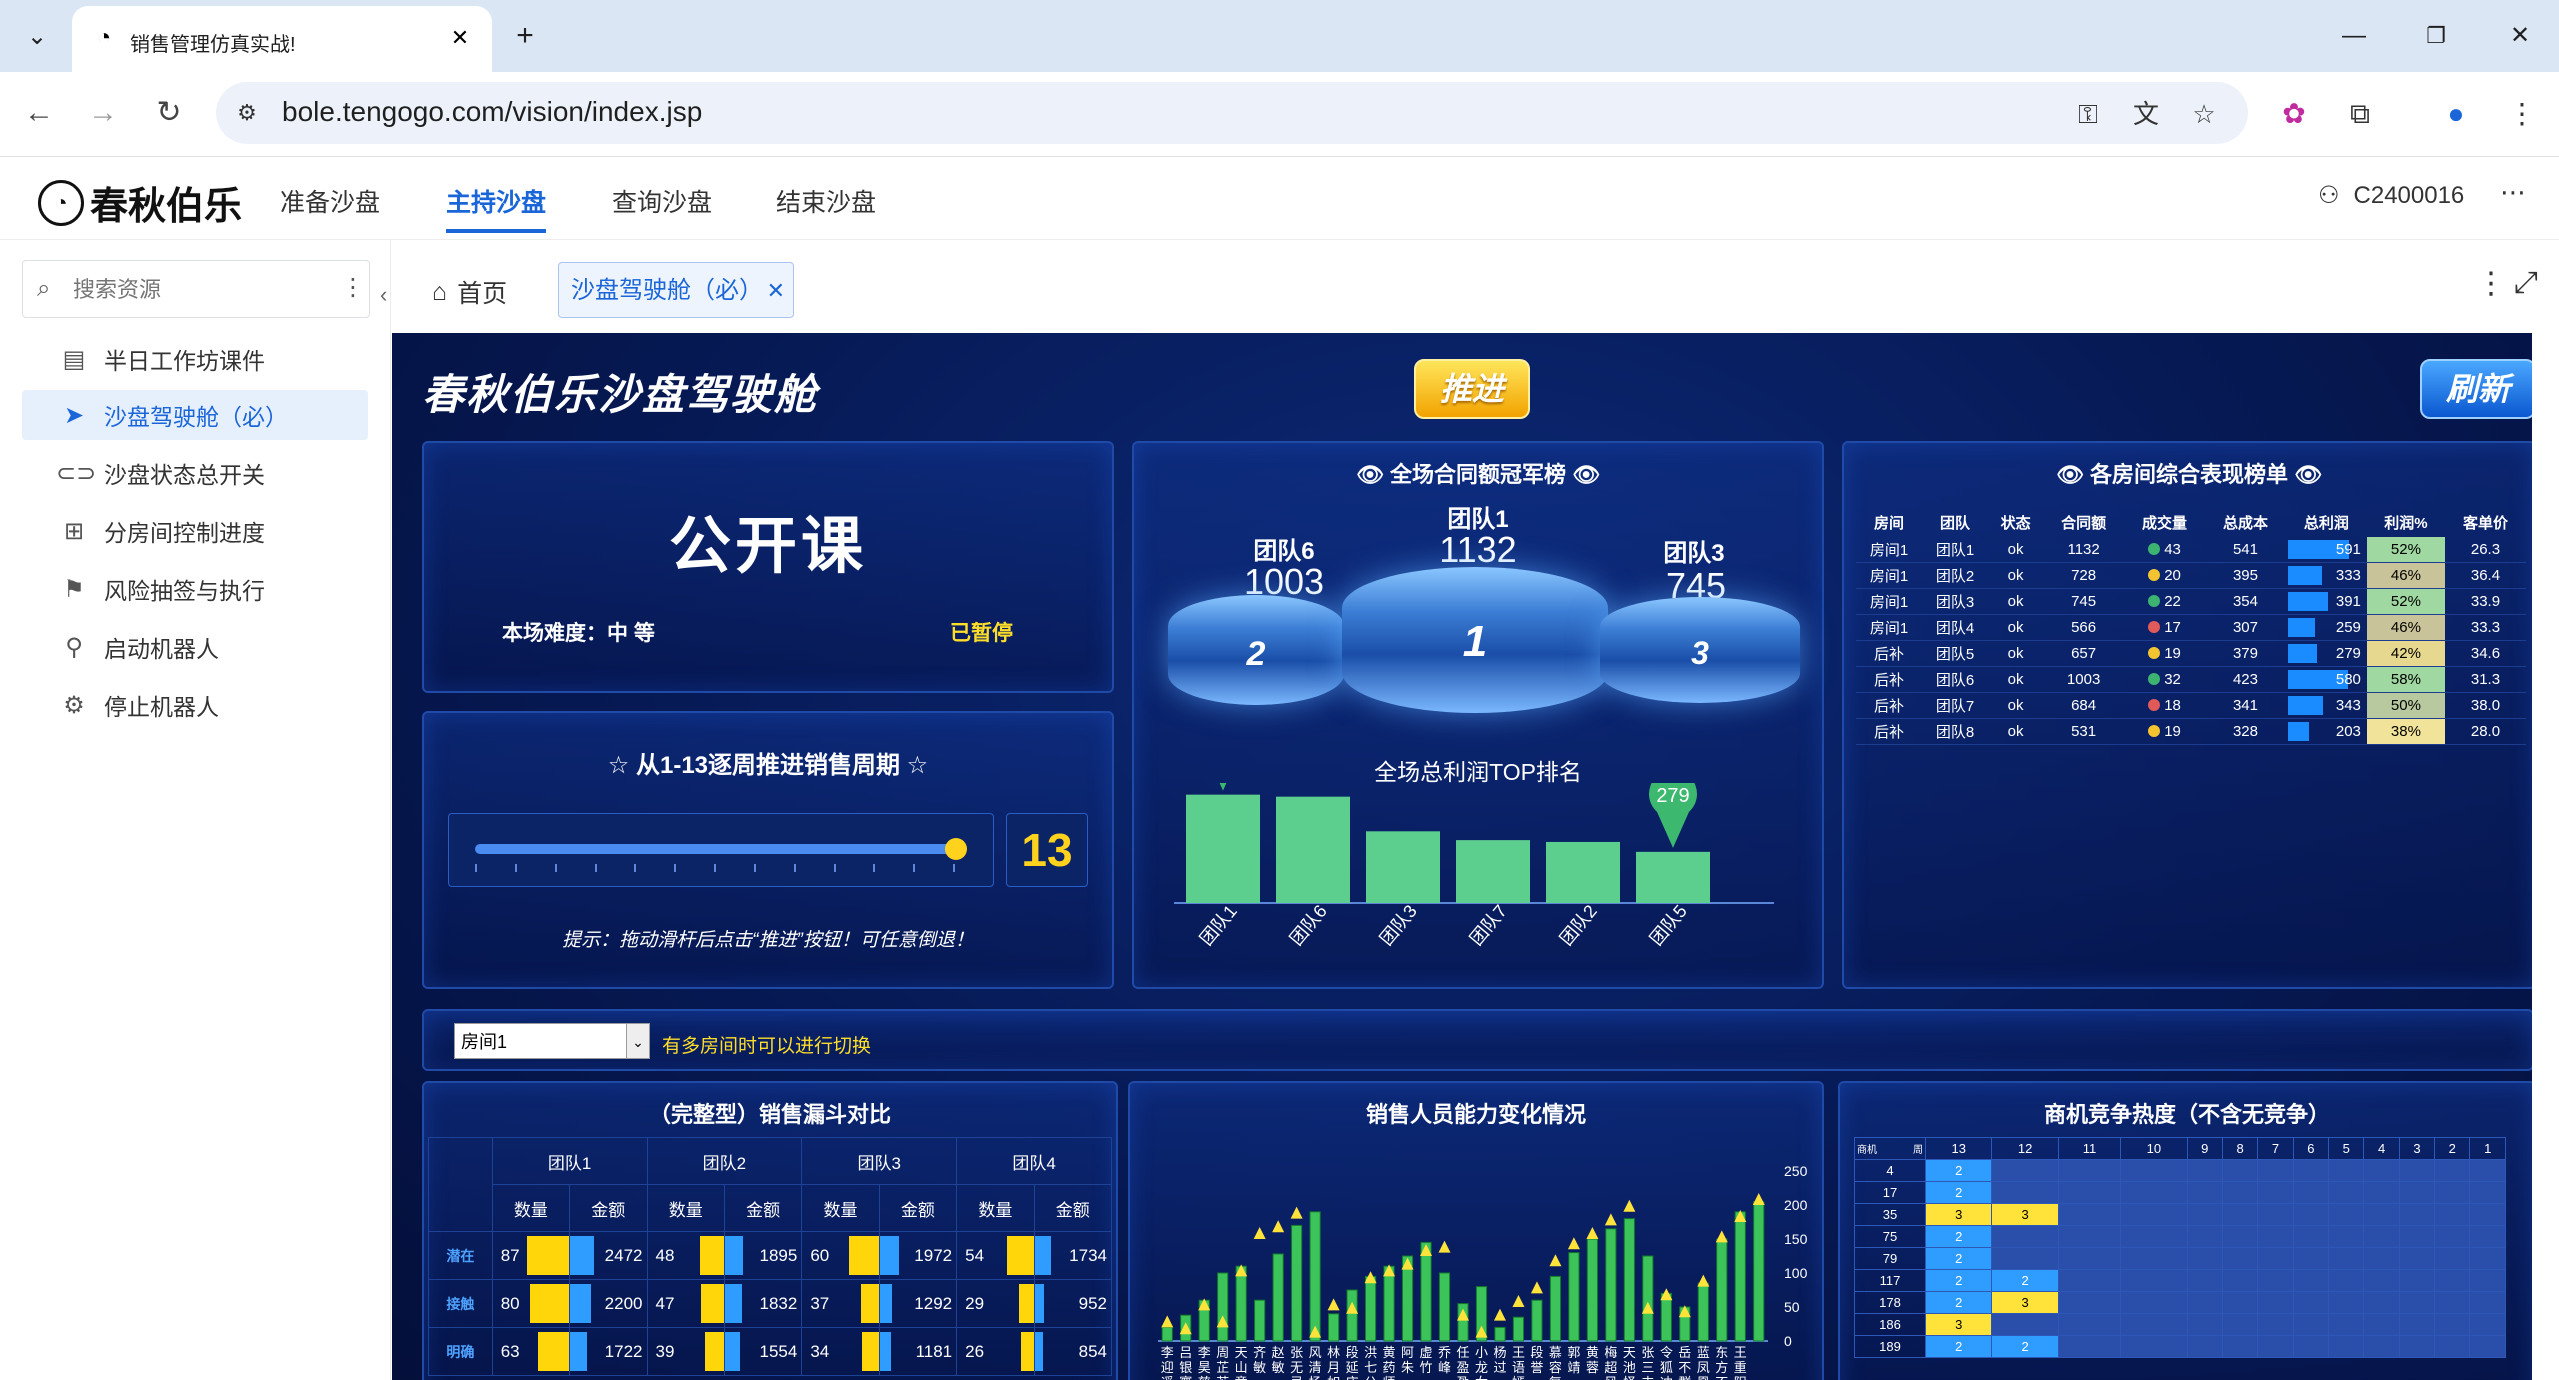  Describe the element at coordinates (2088, 114) in the screenshot. I see `password-key-icon: ⚿` at that location.